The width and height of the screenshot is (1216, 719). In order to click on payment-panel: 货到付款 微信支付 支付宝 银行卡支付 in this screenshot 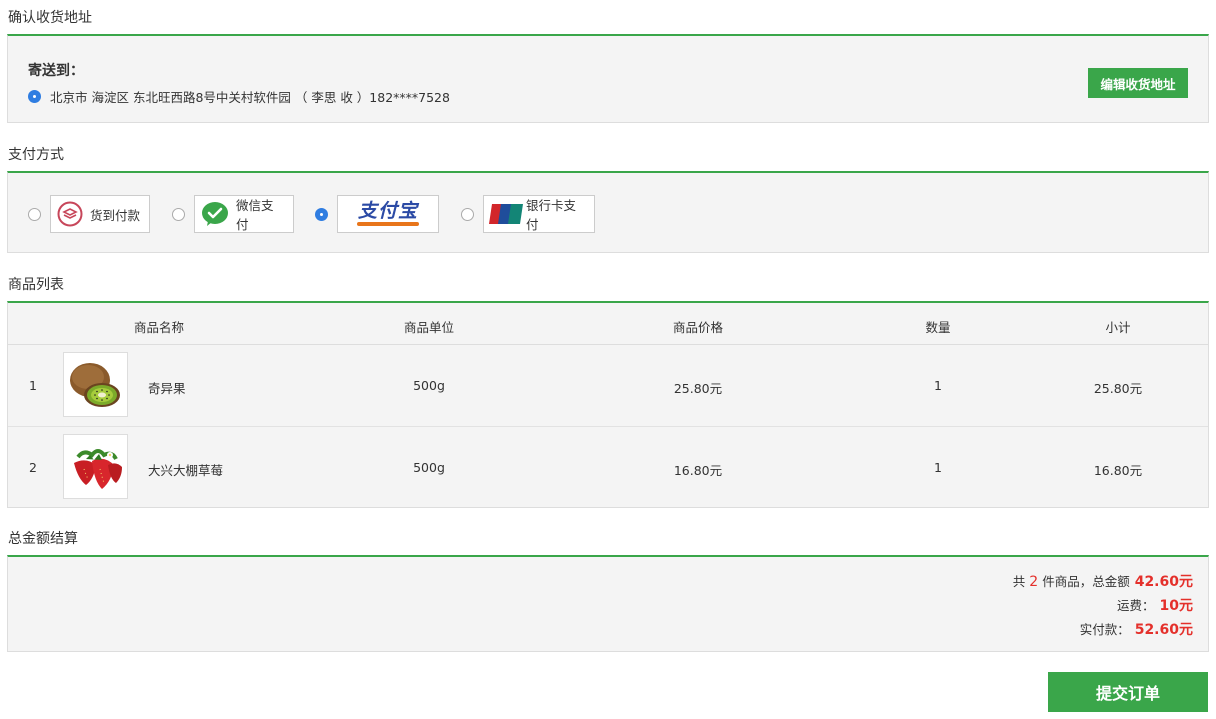, I will do `click(608, 212)`.